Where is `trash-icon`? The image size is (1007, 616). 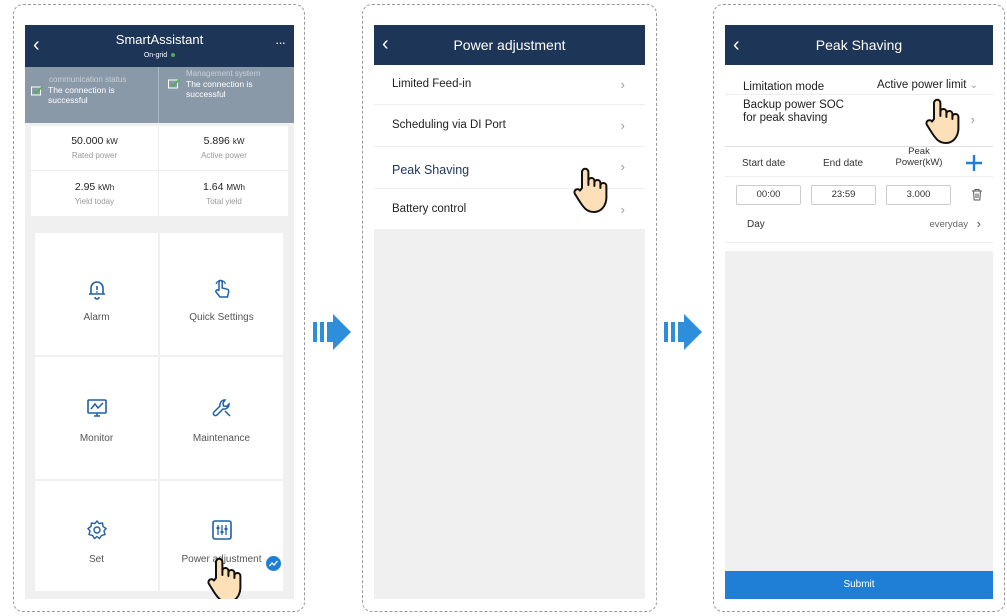 trash-icon is located at coordinates (977, 194).